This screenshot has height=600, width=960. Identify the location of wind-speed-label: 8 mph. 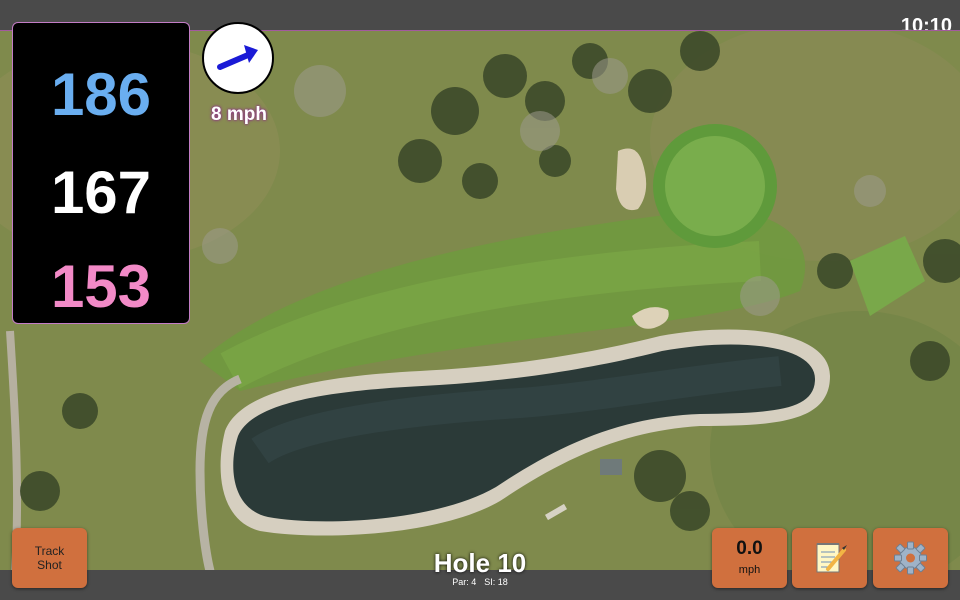
(239, 114).